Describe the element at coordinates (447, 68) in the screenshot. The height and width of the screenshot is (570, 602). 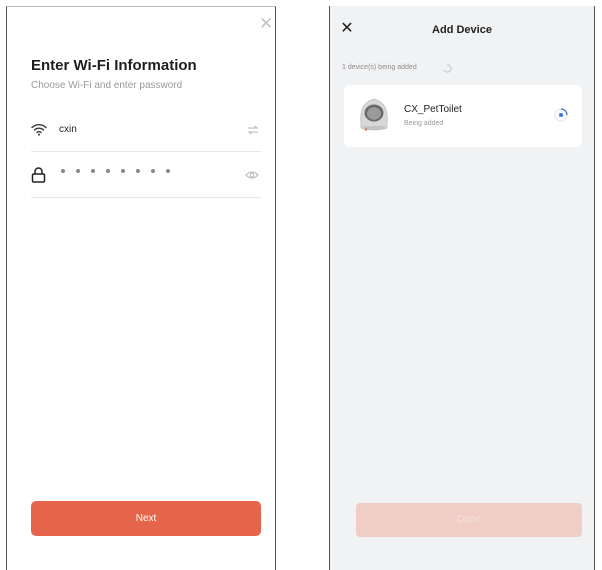
I see `loading-spinner-icon` at that location.